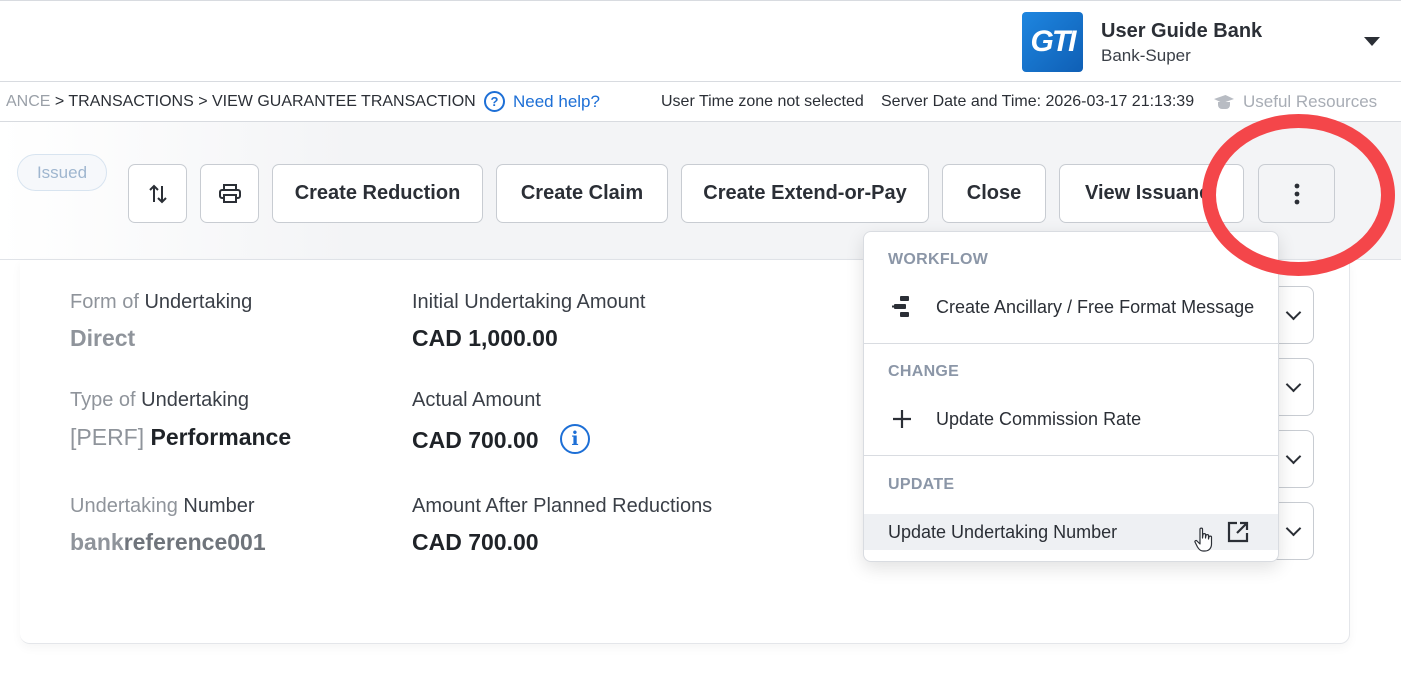 This screenshot has height=684, width=1401. What do you see at coordinates (62, 172) in the screenshot?
I see `status-badge: Issued` at bounding box center [62, 172].